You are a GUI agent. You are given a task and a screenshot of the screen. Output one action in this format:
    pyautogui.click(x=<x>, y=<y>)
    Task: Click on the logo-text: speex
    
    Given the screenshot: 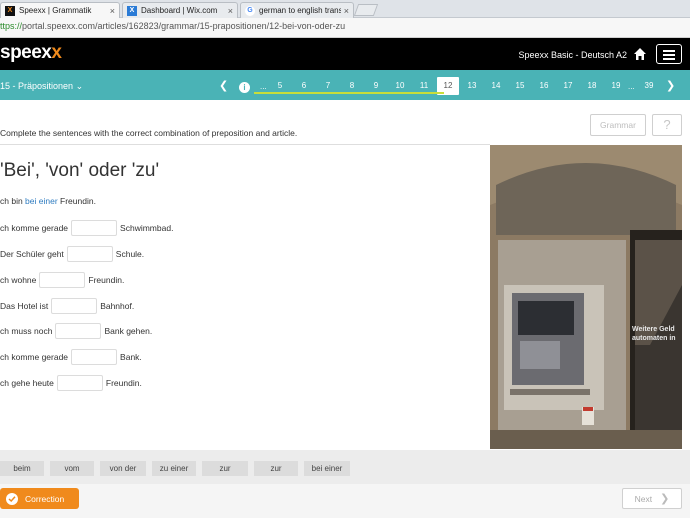 What is the action you would take?
    pyautogui.click(x=26, y=52)
    